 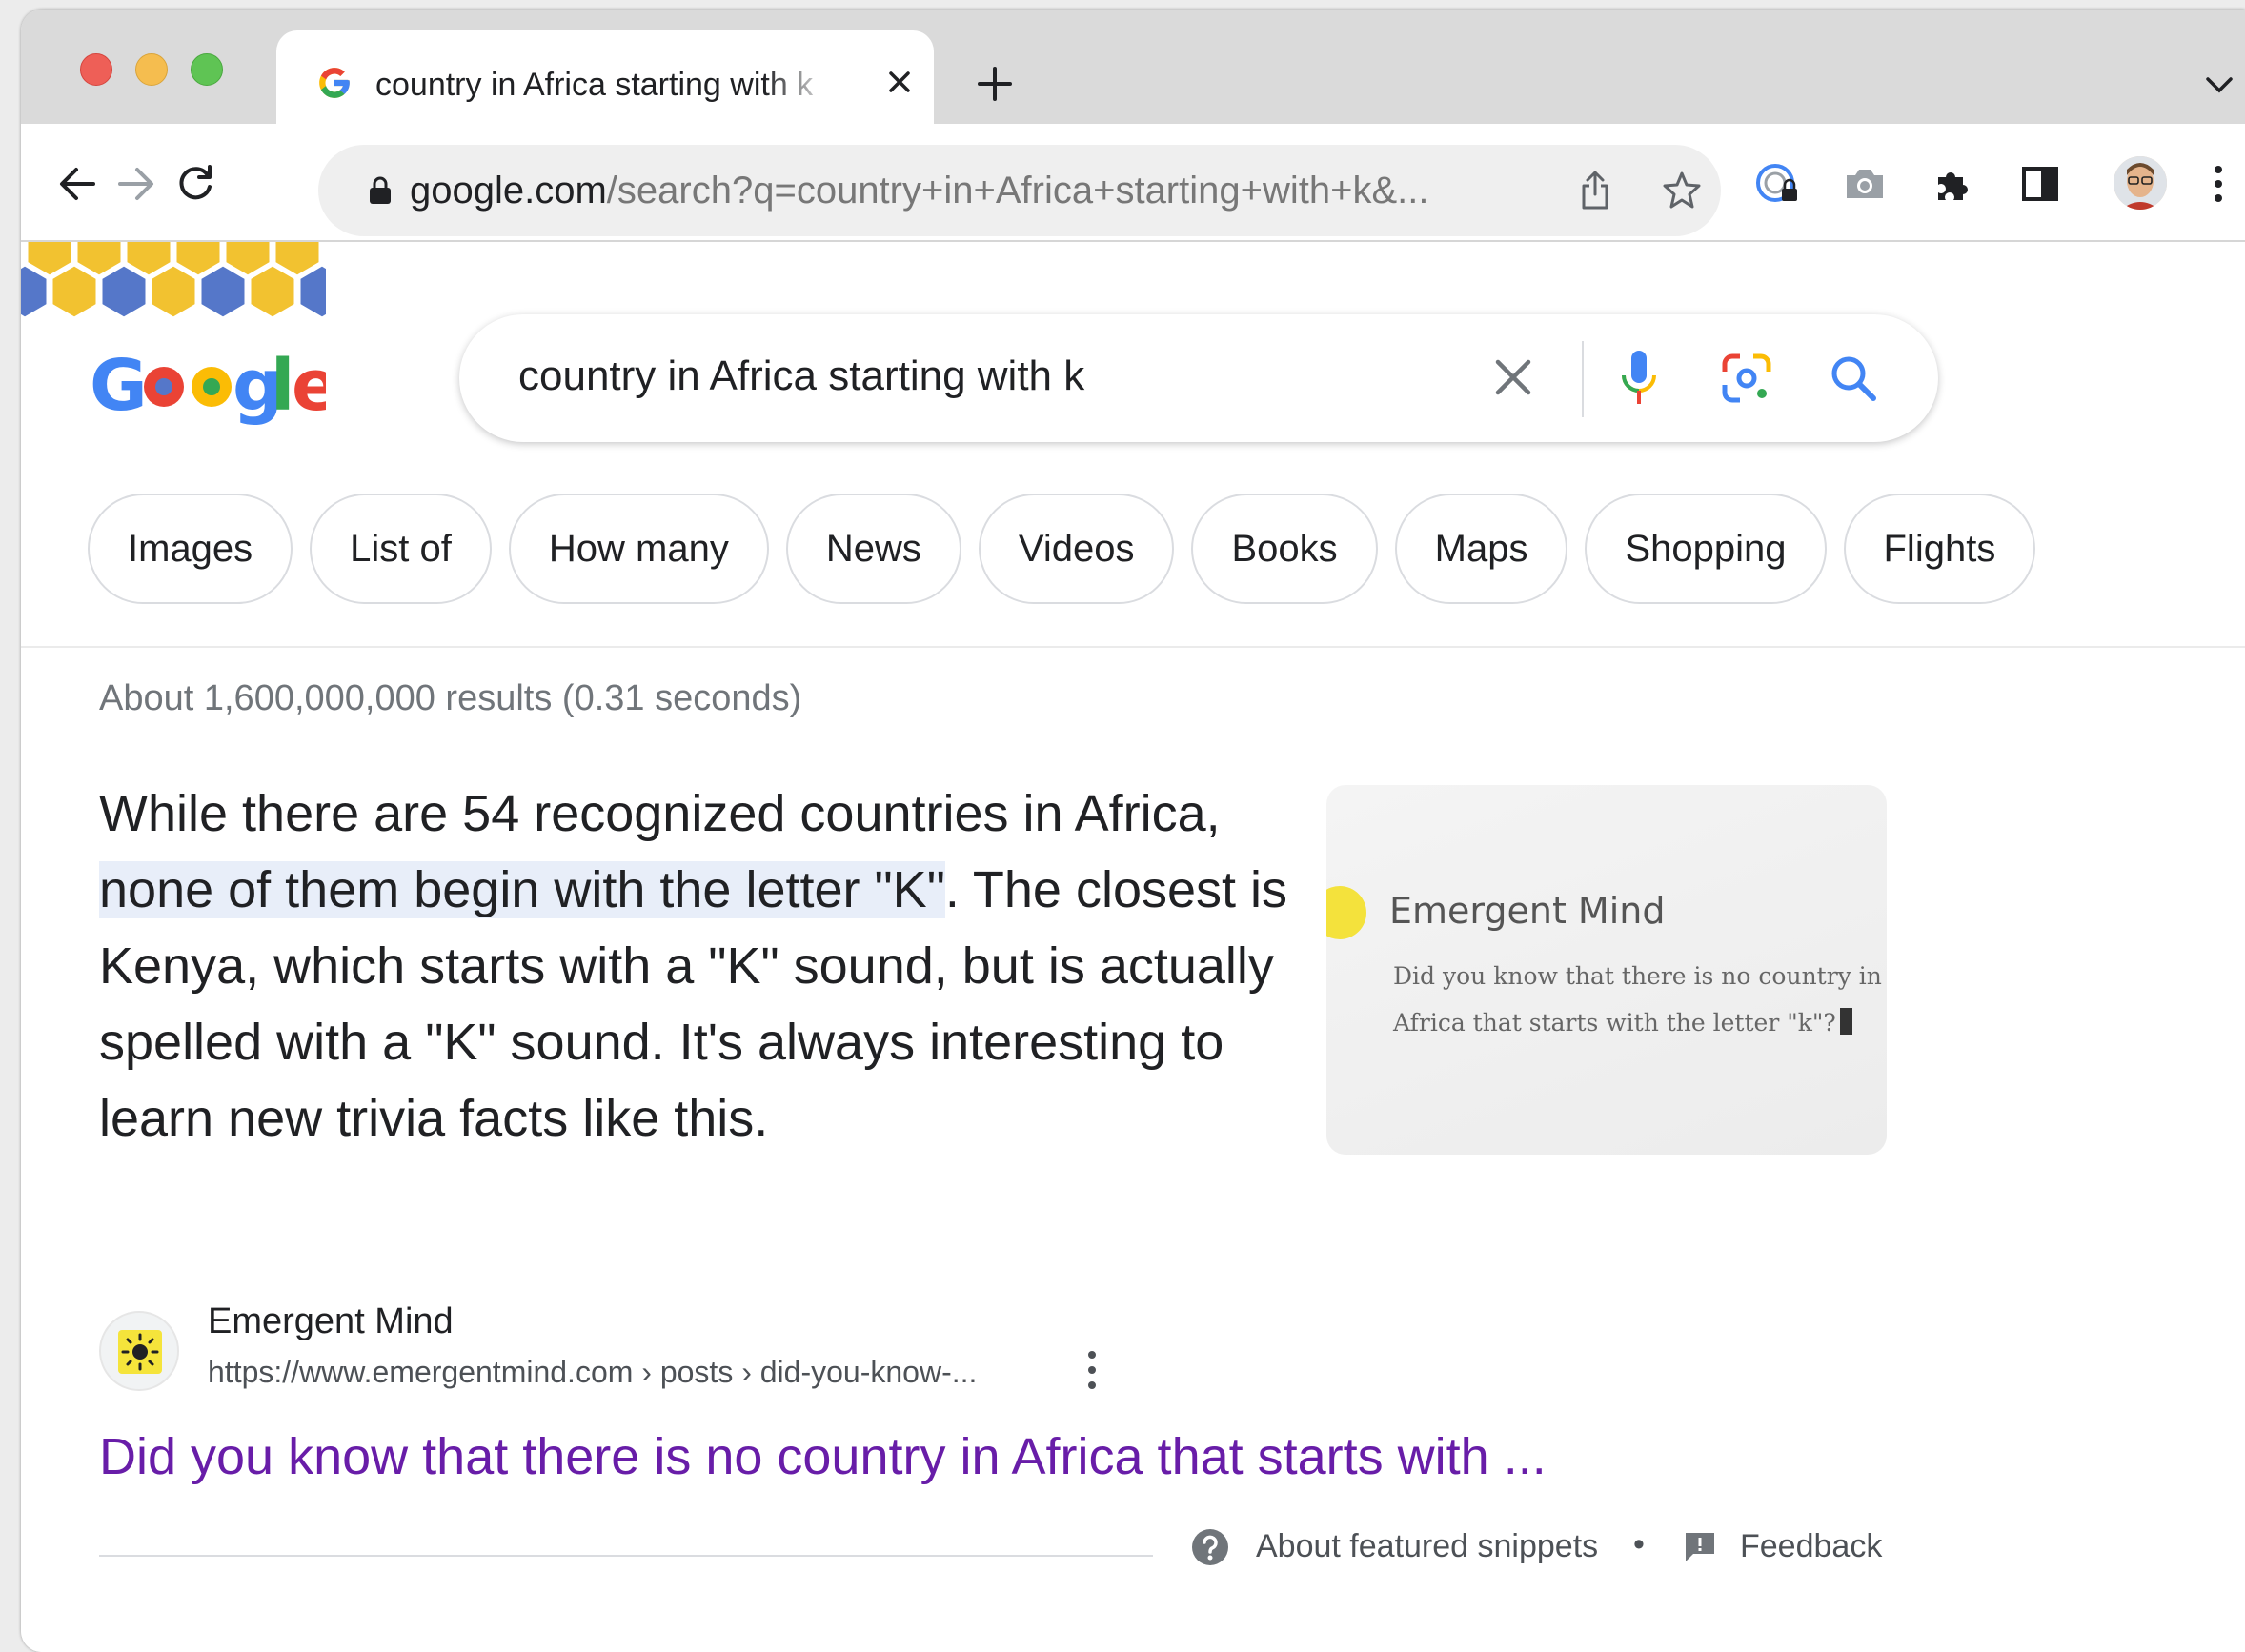 What do you see at coordinates (401, 549) in the screenshot?
I see `chip-list-of: List of` at bounding box center [401, 549].